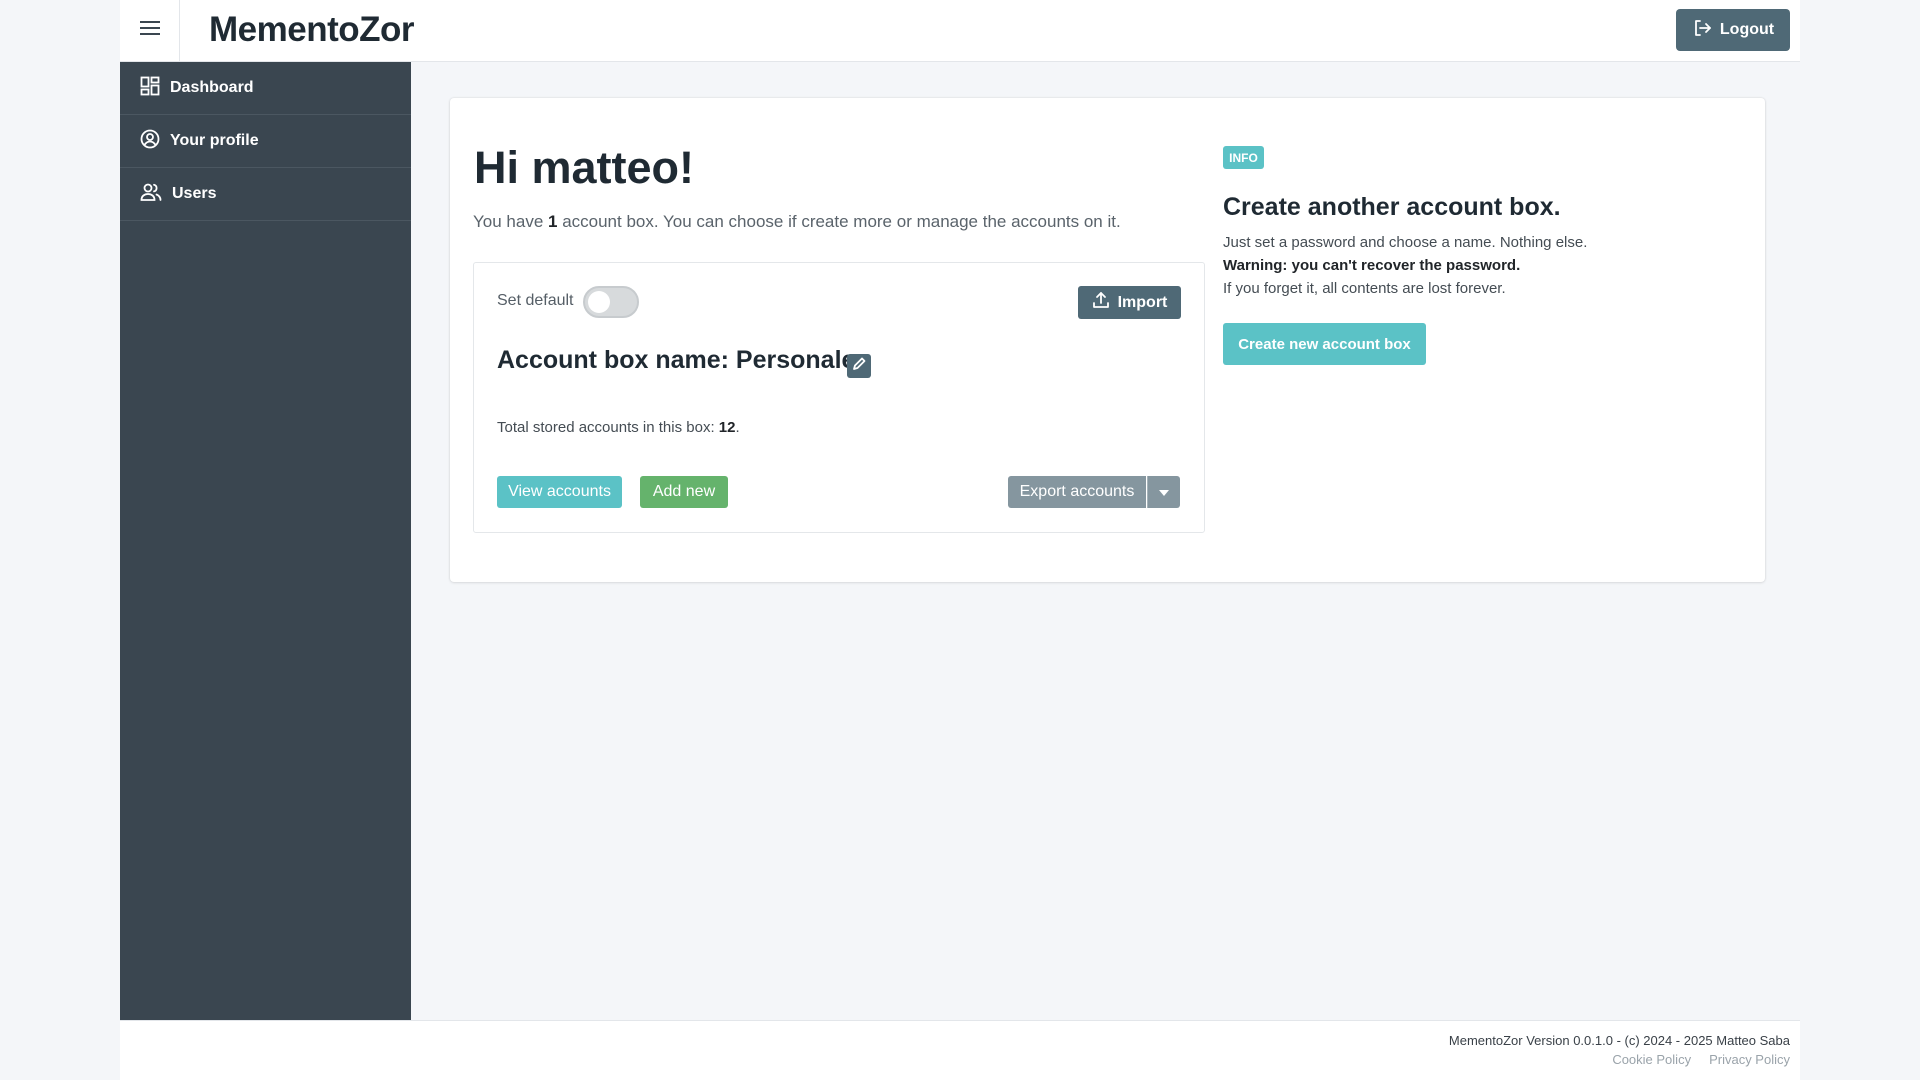 This screenshot has width=1920, height=1080. I want to click on user-circle-icon, so click(150, 141).